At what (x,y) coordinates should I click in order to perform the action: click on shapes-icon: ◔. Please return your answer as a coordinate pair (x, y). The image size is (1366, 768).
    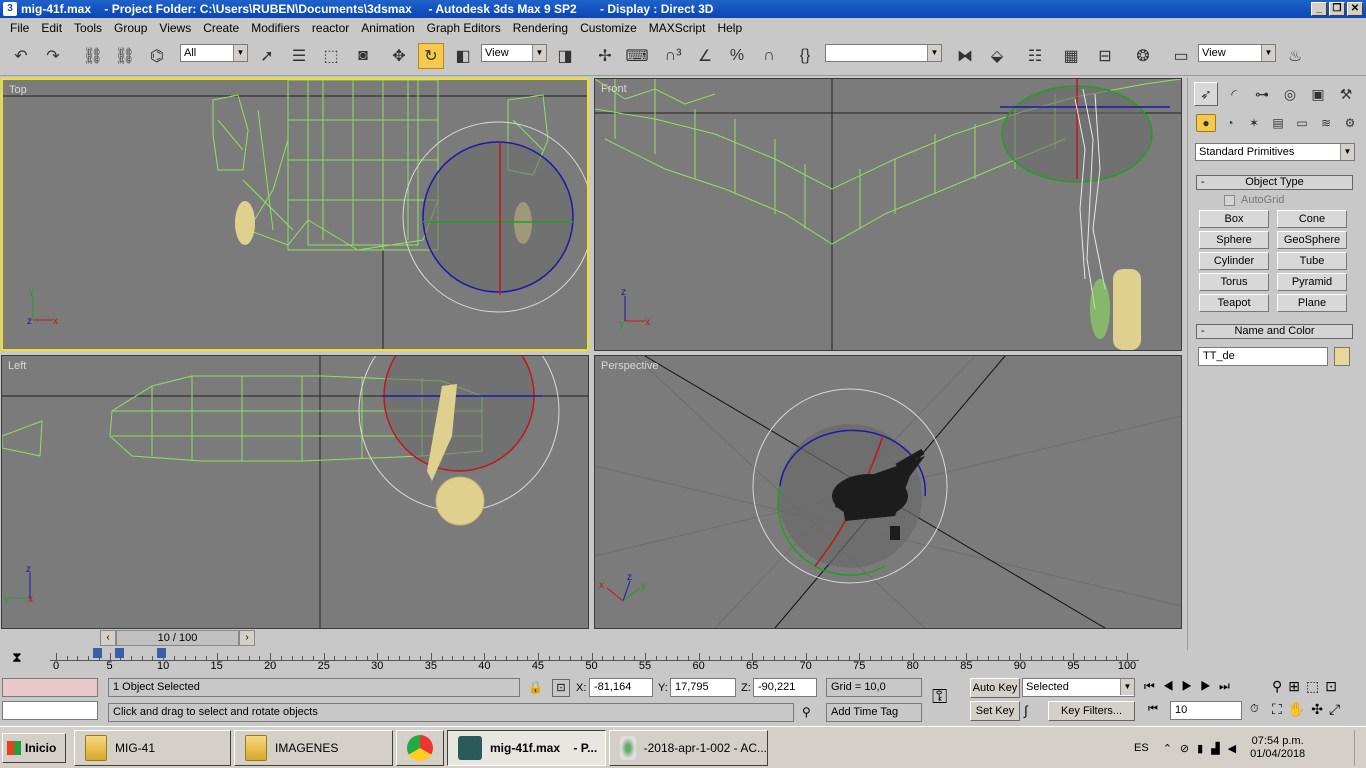
    Looking at the image, I should click on (1230, 123).